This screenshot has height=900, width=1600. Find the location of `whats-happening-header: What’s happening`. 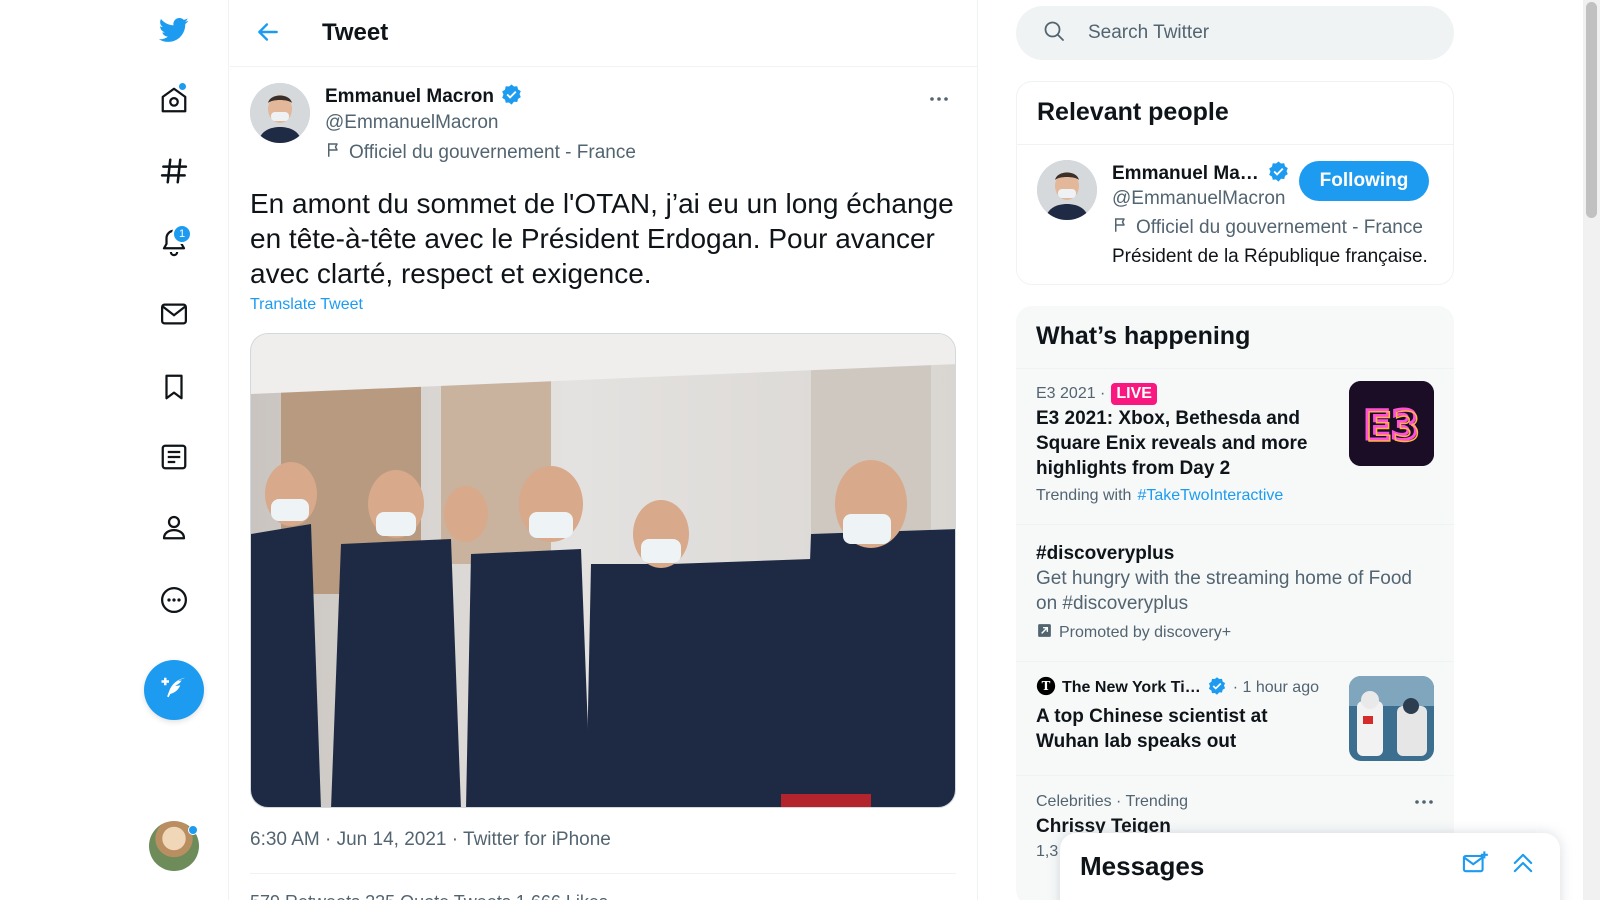

whats-happening-header: What’s happening is located at coordinates (1235, 337).